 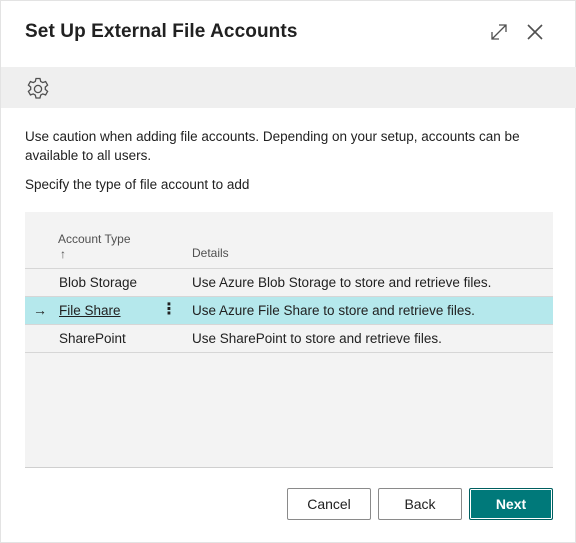 What do you see at coordinates (210, 253) in the screenshot?
I see `column-header-details: Details` at bounding box center [210, 253].